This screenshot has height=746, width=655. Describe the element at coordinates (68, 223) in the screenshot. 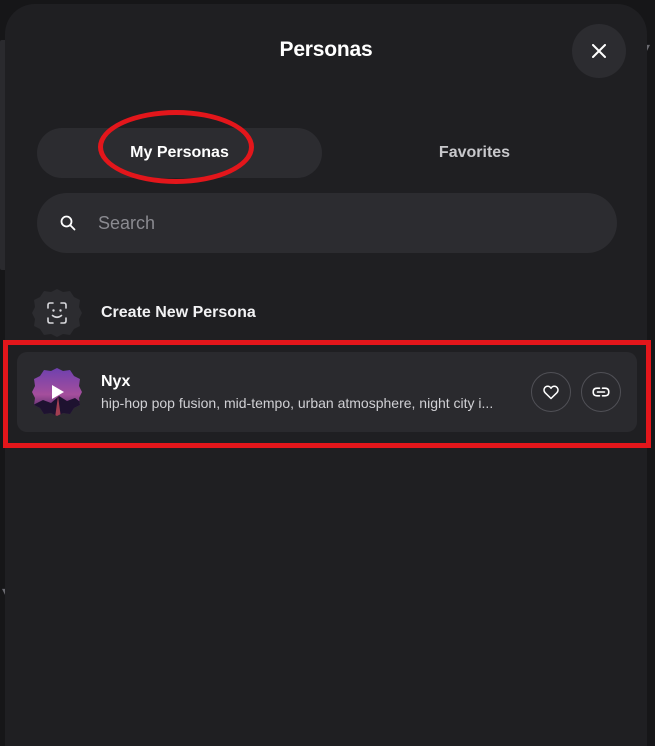

I see `search-icon` at that location.